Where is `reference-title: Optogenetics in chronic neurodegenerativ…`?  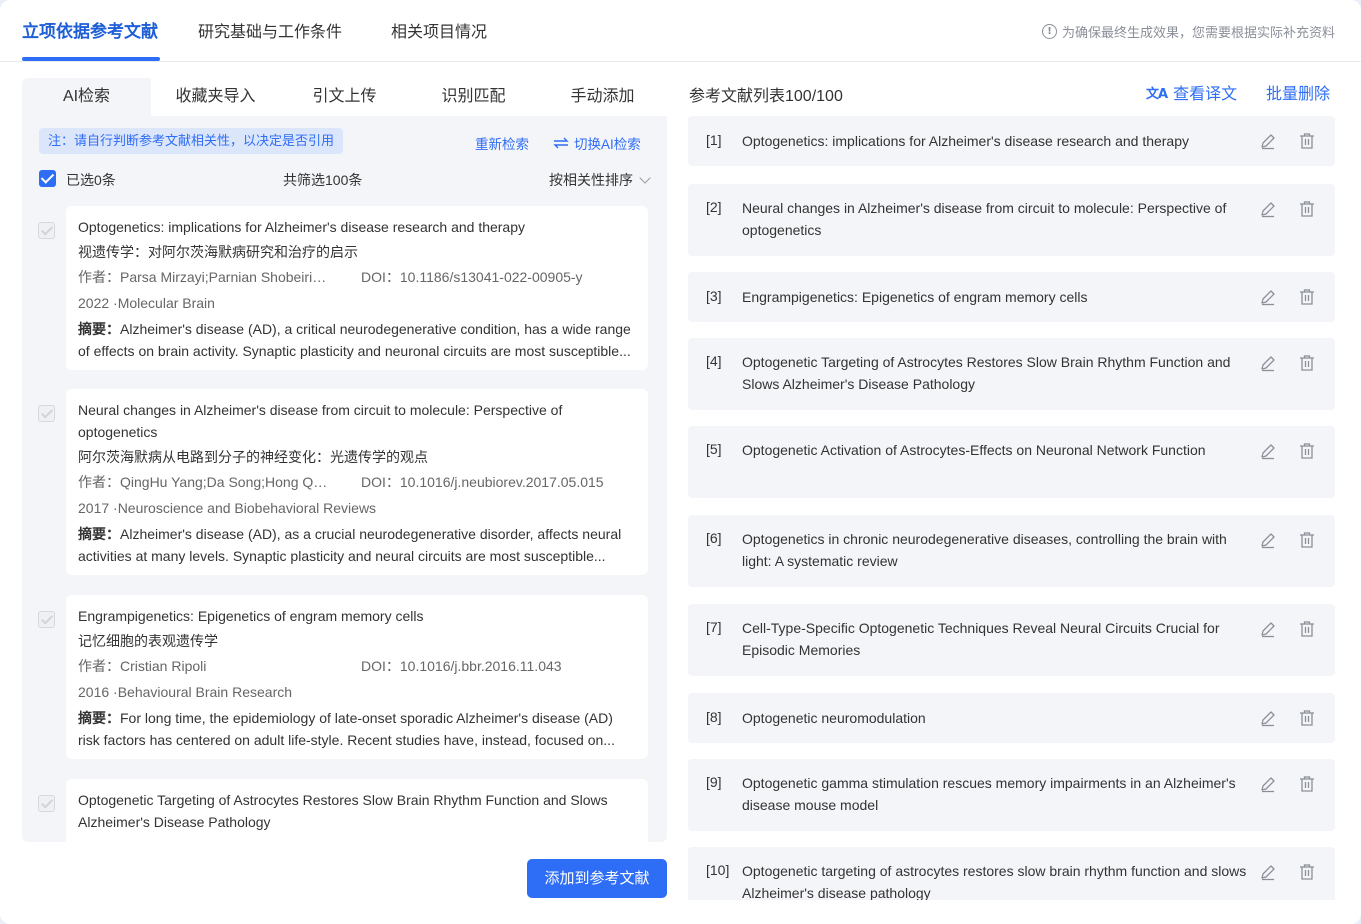 reference-title: Optogenetics in chronic neurodegenerativ… is located at coordinates (984, 550).